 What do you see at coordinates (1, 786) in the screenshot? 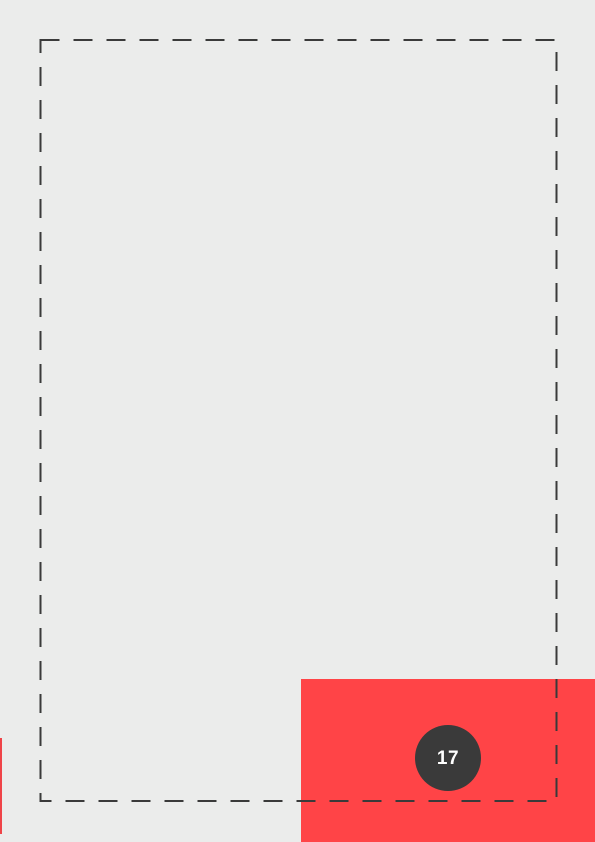
I see `left-edge-accent` at bounding box center [1, 786].